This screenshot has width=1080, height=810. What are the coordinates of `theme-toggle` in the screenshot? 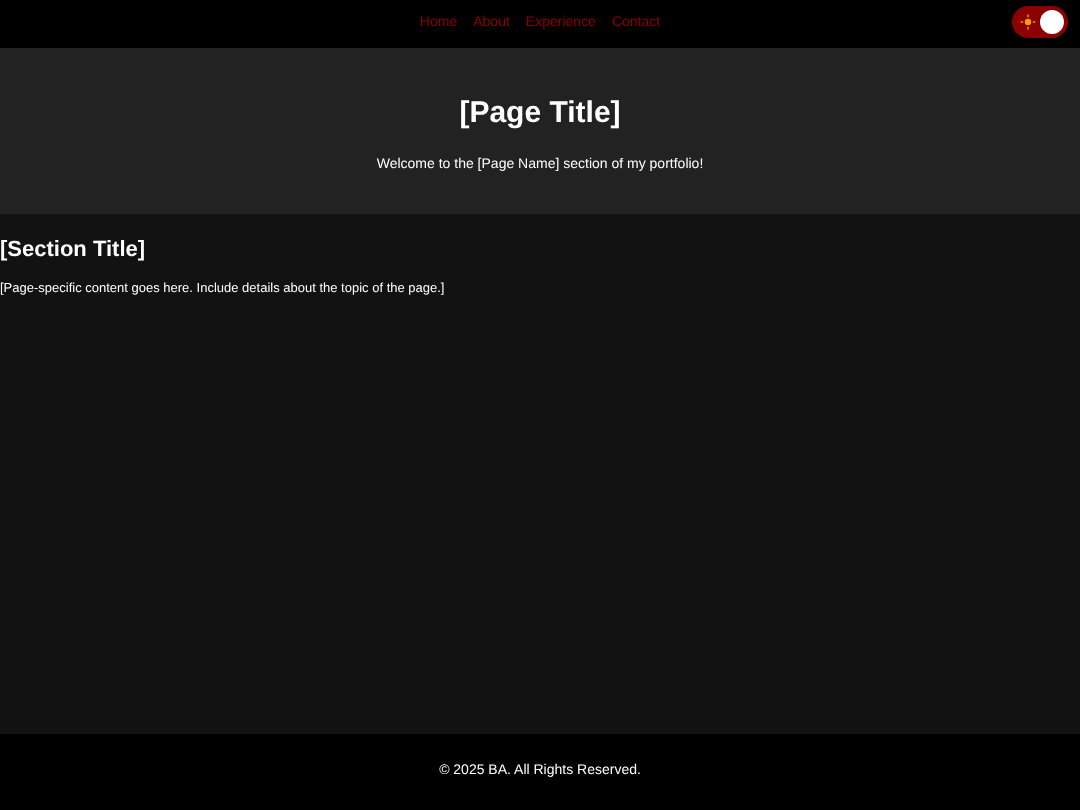 It's located at (1040, 22).